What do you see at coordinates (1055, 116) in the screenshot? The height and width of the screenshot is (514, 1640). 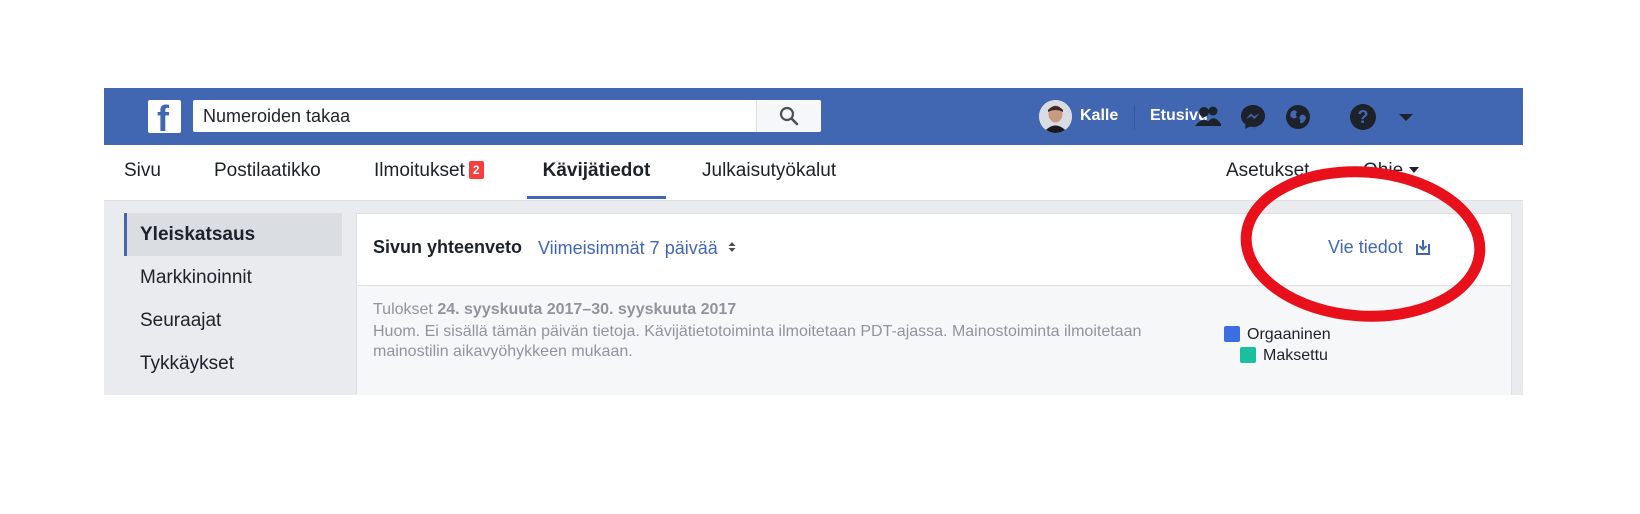 I see `avatar` at bounding box center [1055, 116].